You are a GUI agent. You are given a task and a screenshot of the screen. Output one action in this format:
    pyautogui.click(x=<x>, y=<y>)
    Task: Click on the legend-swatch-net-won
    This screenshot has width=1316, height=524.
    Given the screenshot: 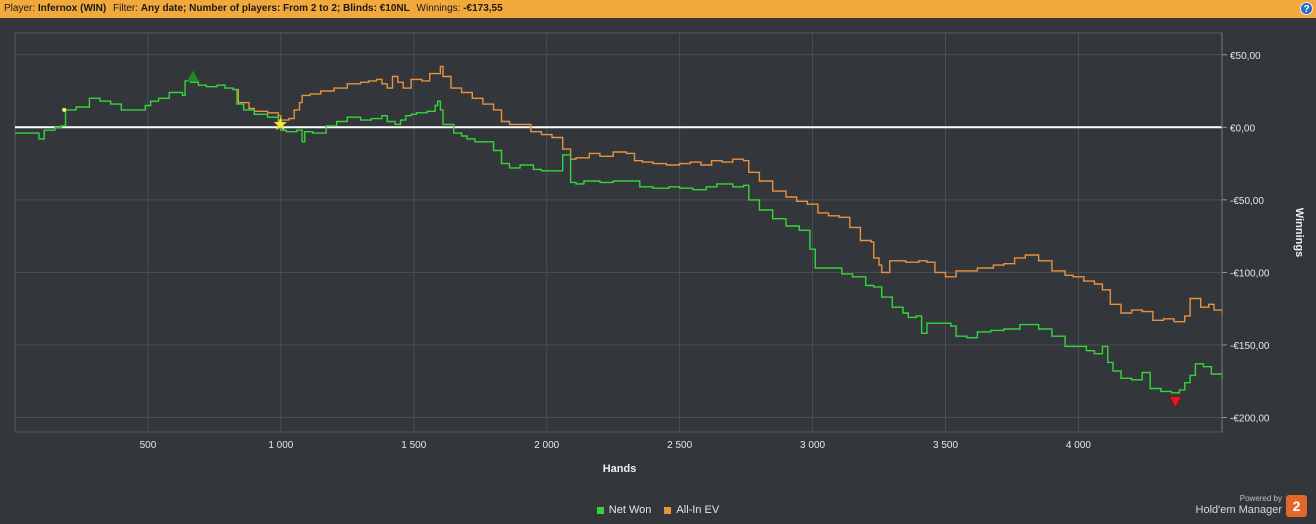 What is the action you would take?
    pyautogui.click(x=600, y=510)
    